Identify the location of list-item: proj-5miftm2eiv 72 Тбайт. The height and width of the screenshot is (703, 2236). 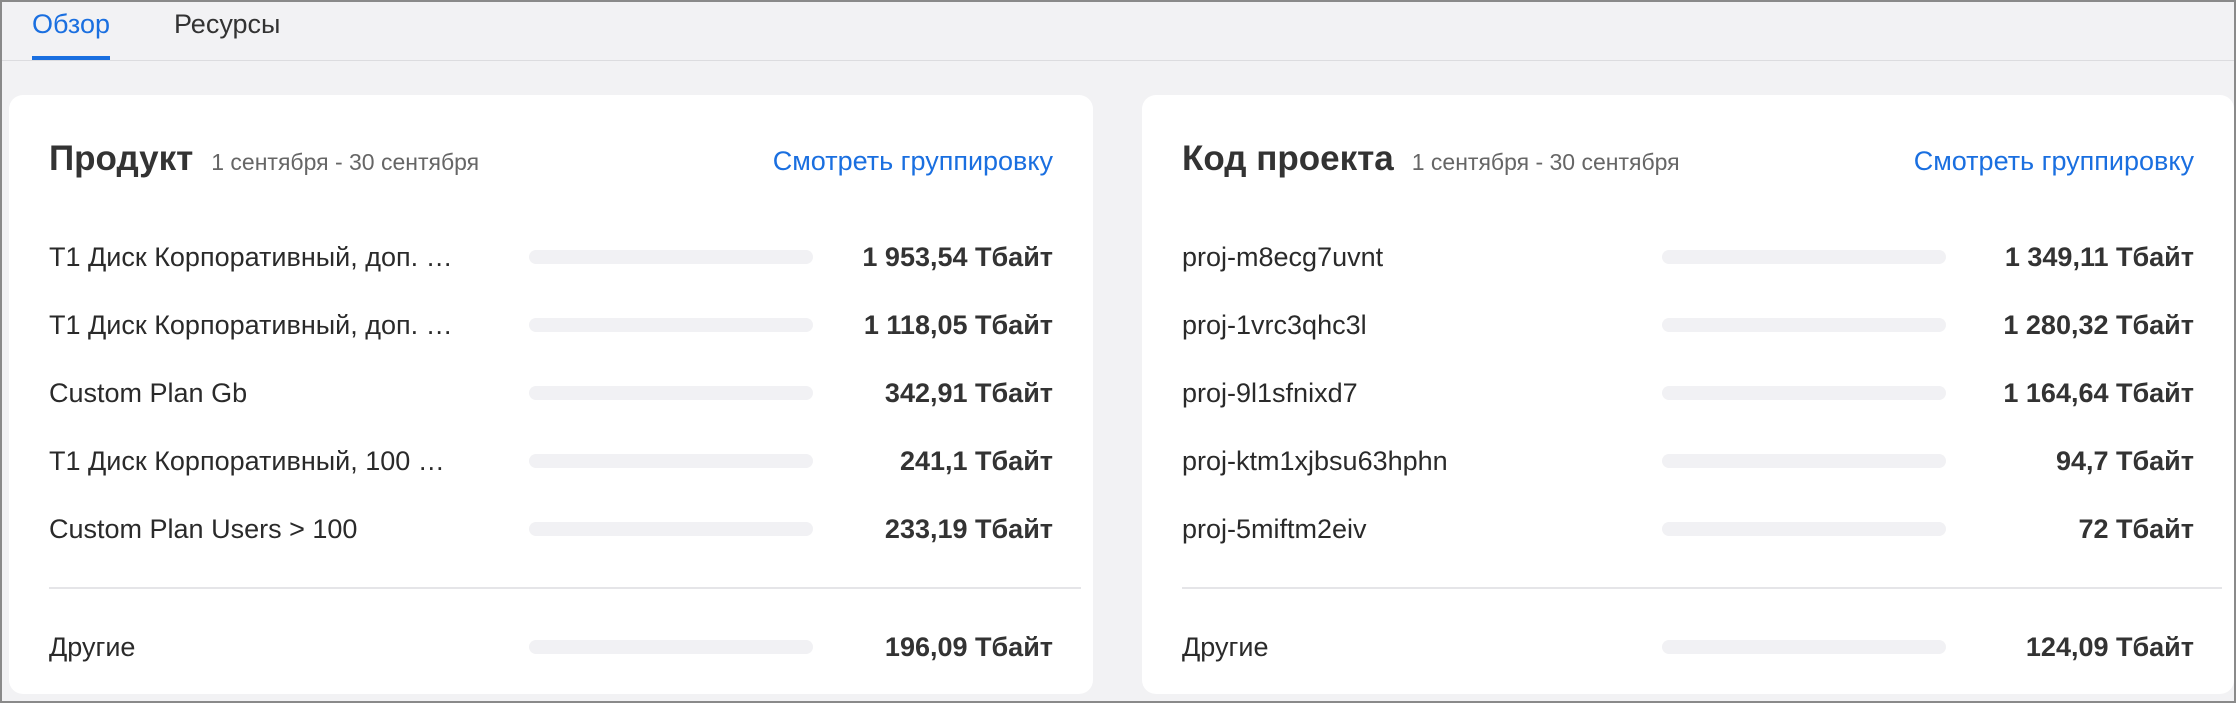
(1688, 529).